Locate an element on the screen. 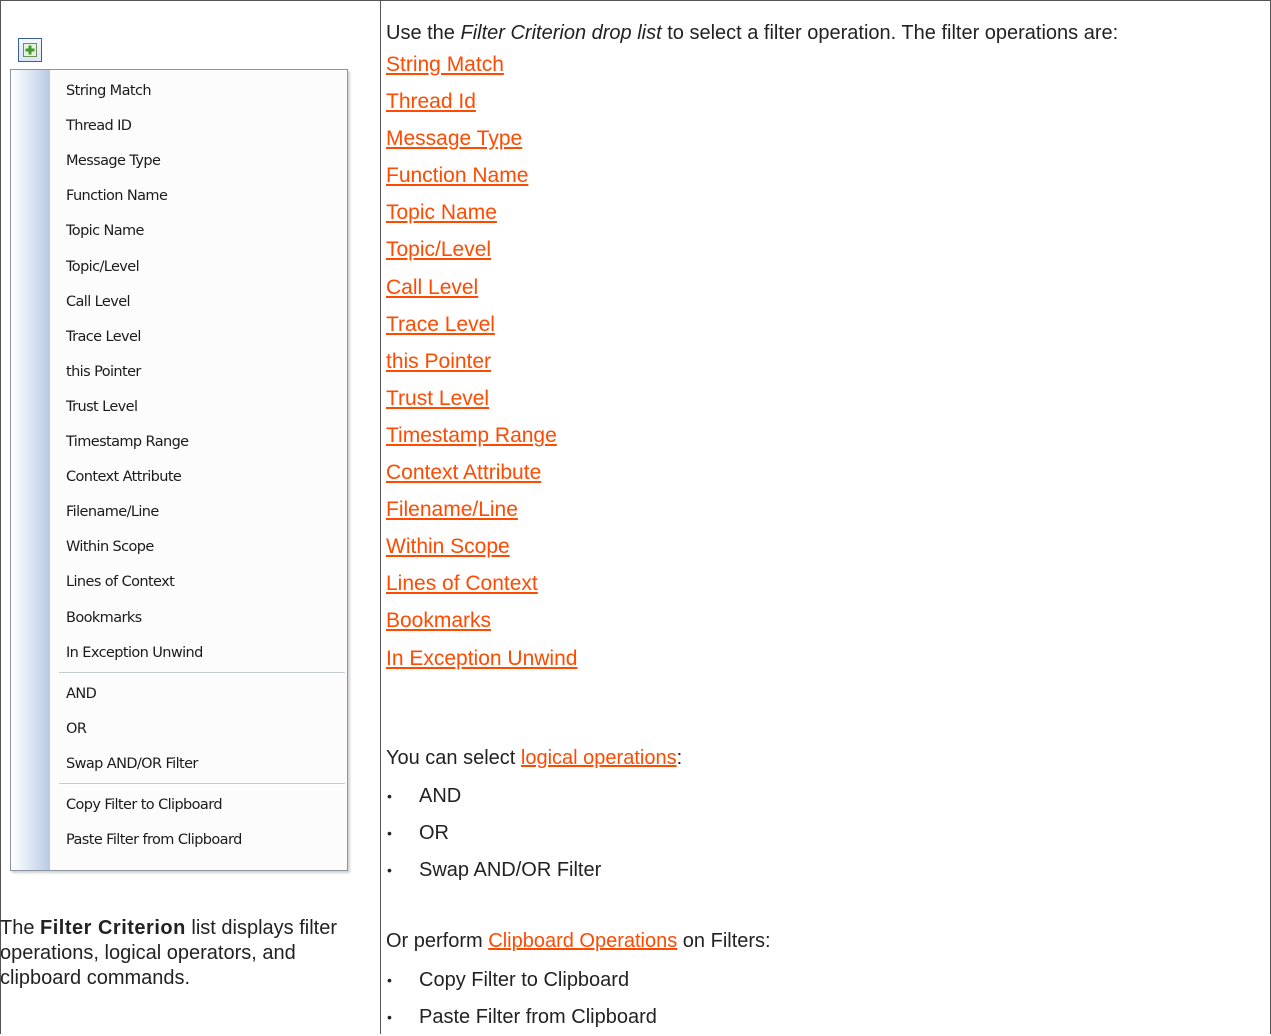 This screenshot has height=1036, width=1271. menu-item-this-pointer: this Pointer is located at coordinates (198, 372).